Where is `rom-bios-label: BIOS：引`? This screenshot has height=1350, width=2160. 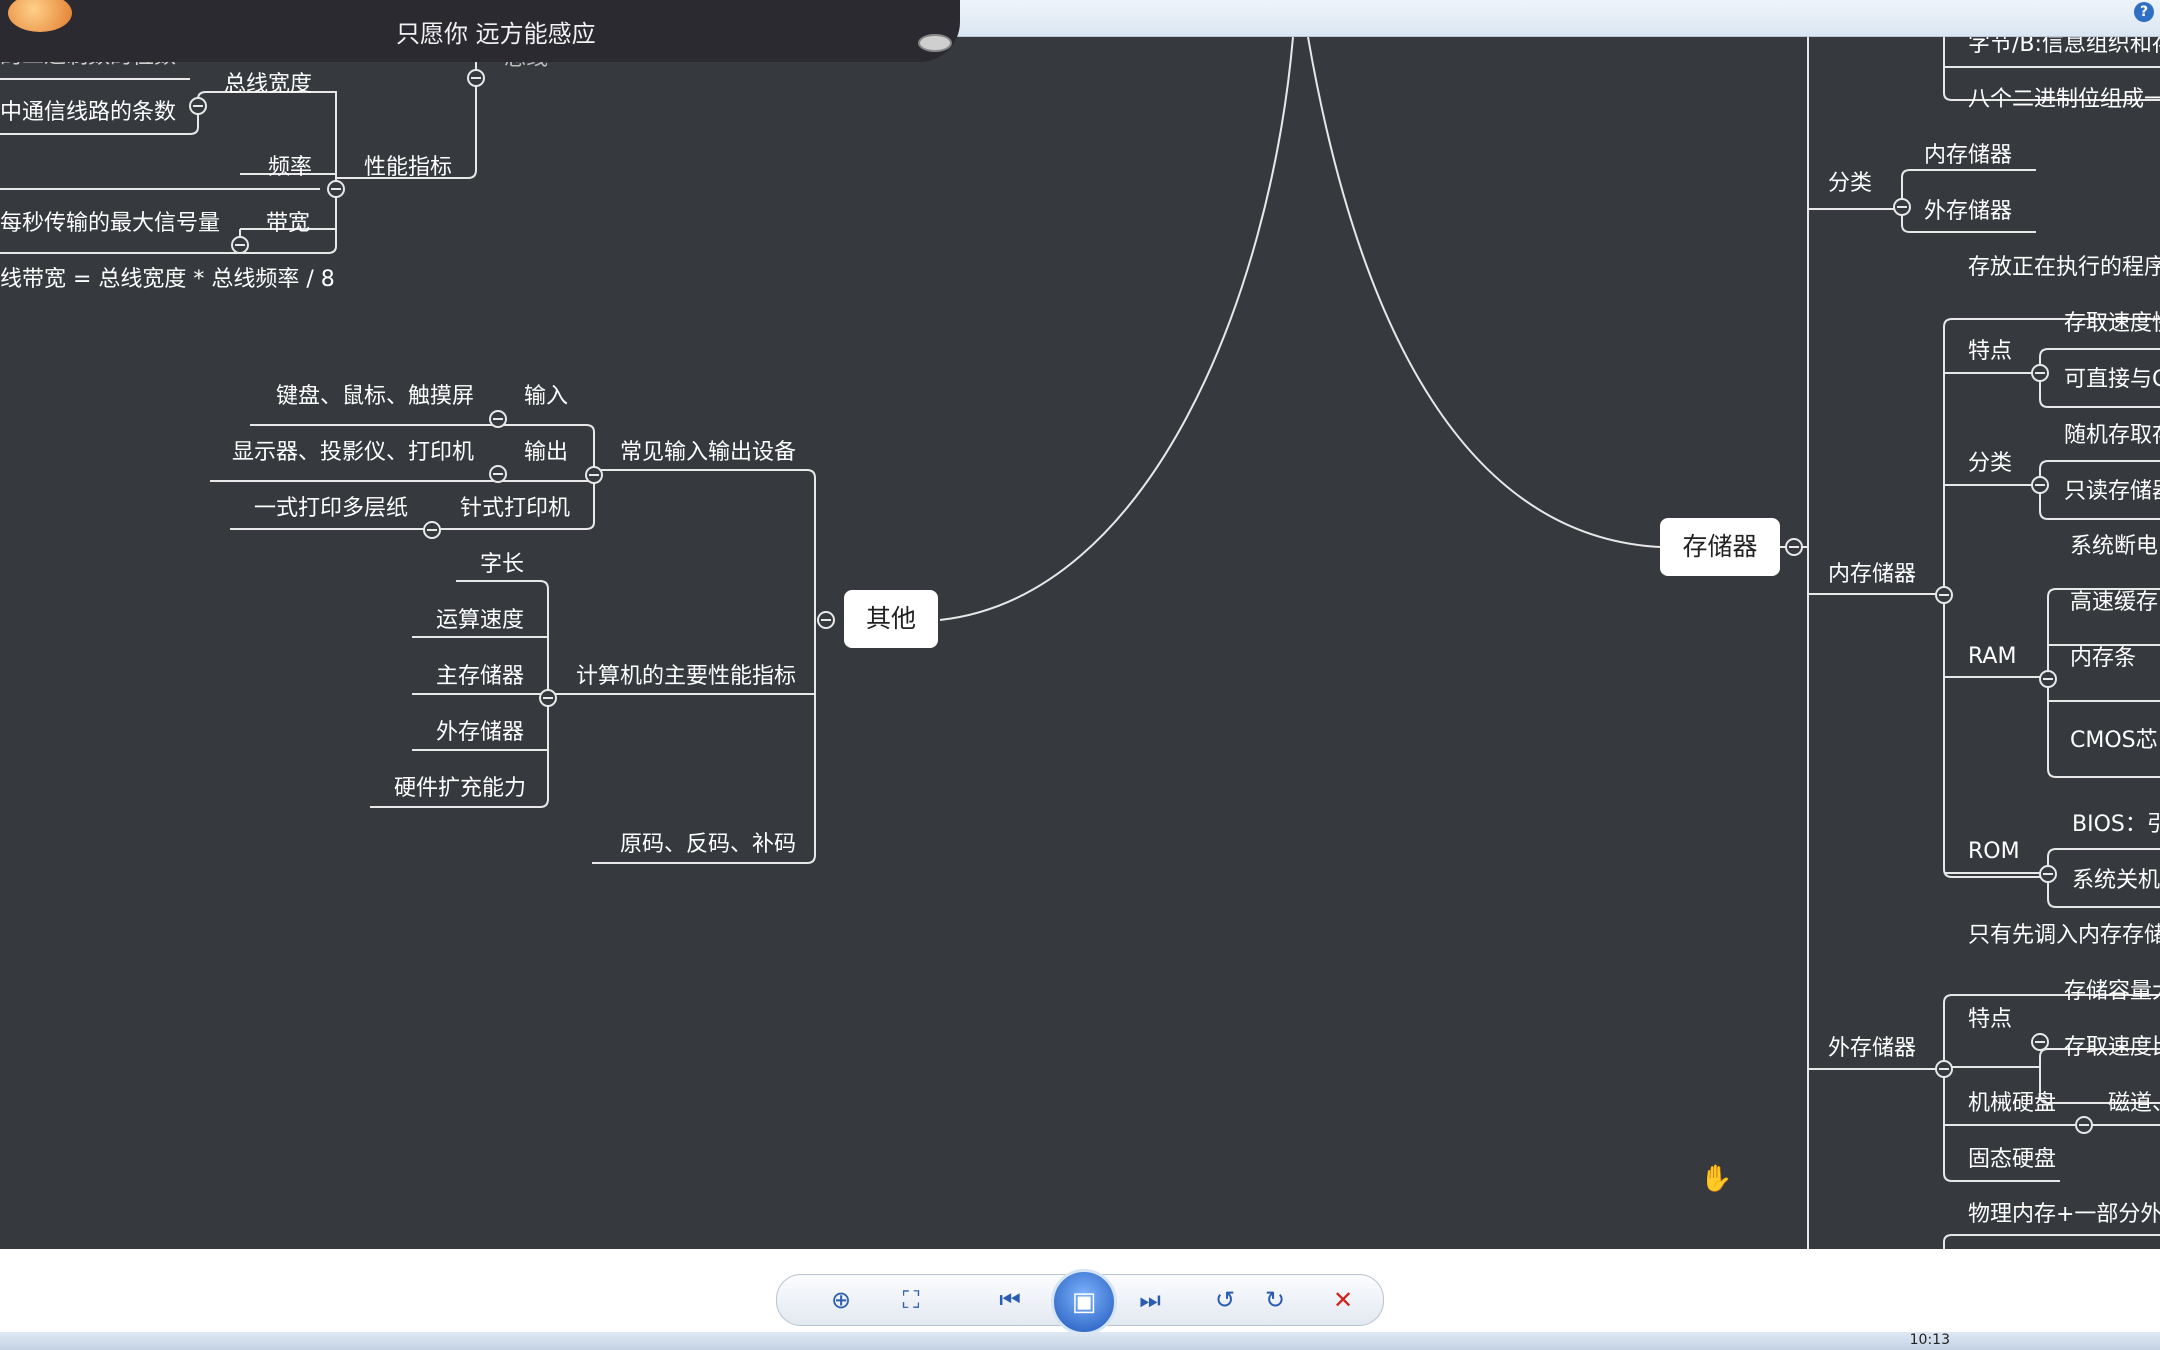 rom-bios-label: BIOS：引 is located at coordinates (2116, 825).